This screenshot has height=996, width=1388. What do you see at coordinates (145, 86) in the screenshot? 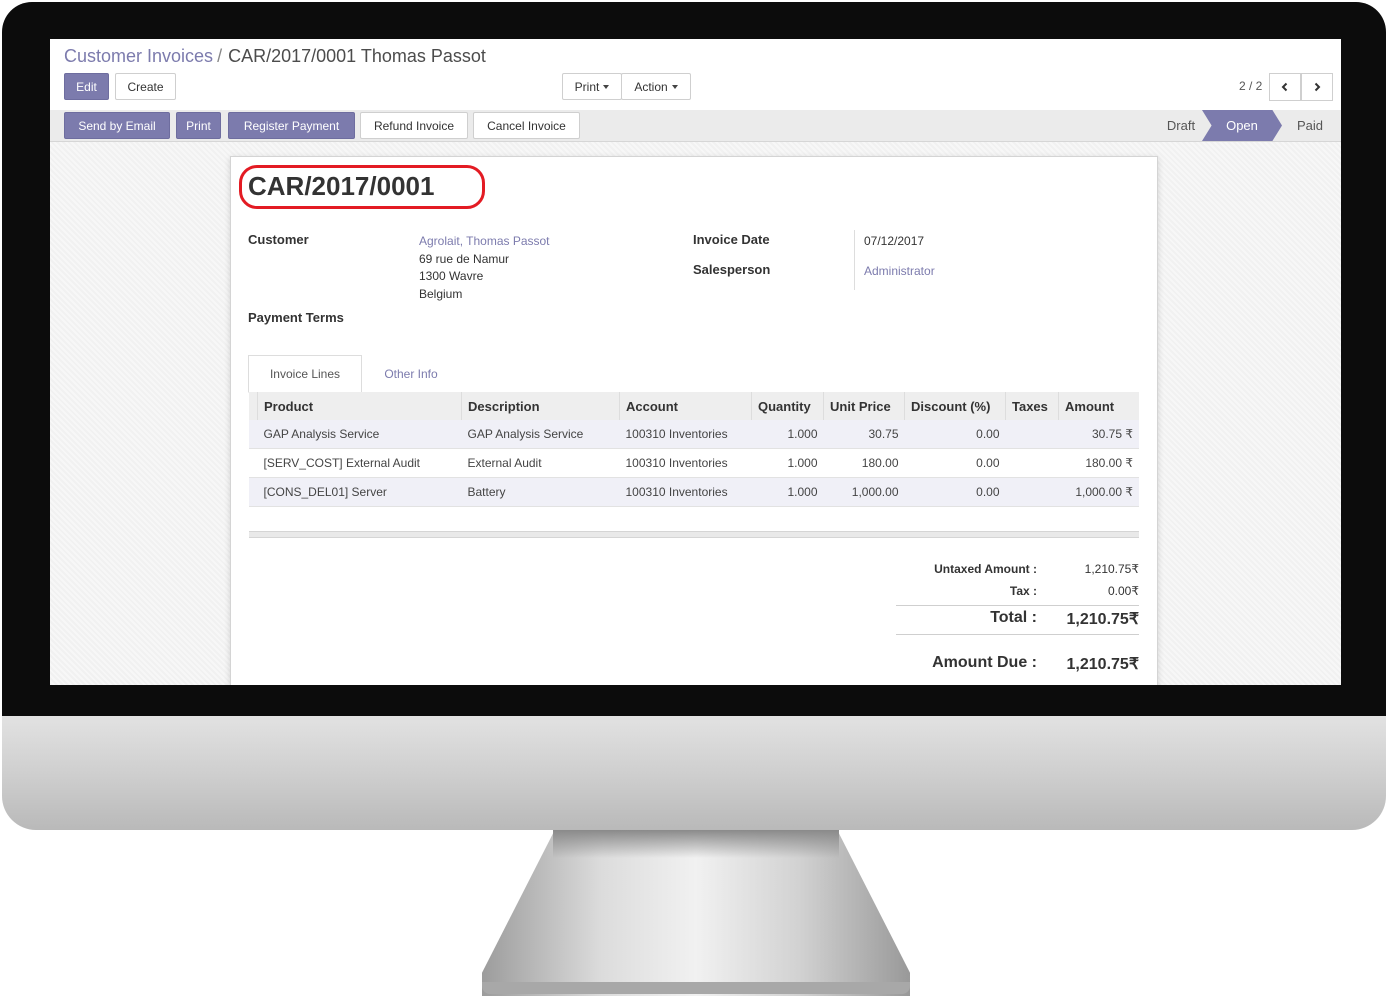
I see `create-button: Create` at bounding box center [145, 86].